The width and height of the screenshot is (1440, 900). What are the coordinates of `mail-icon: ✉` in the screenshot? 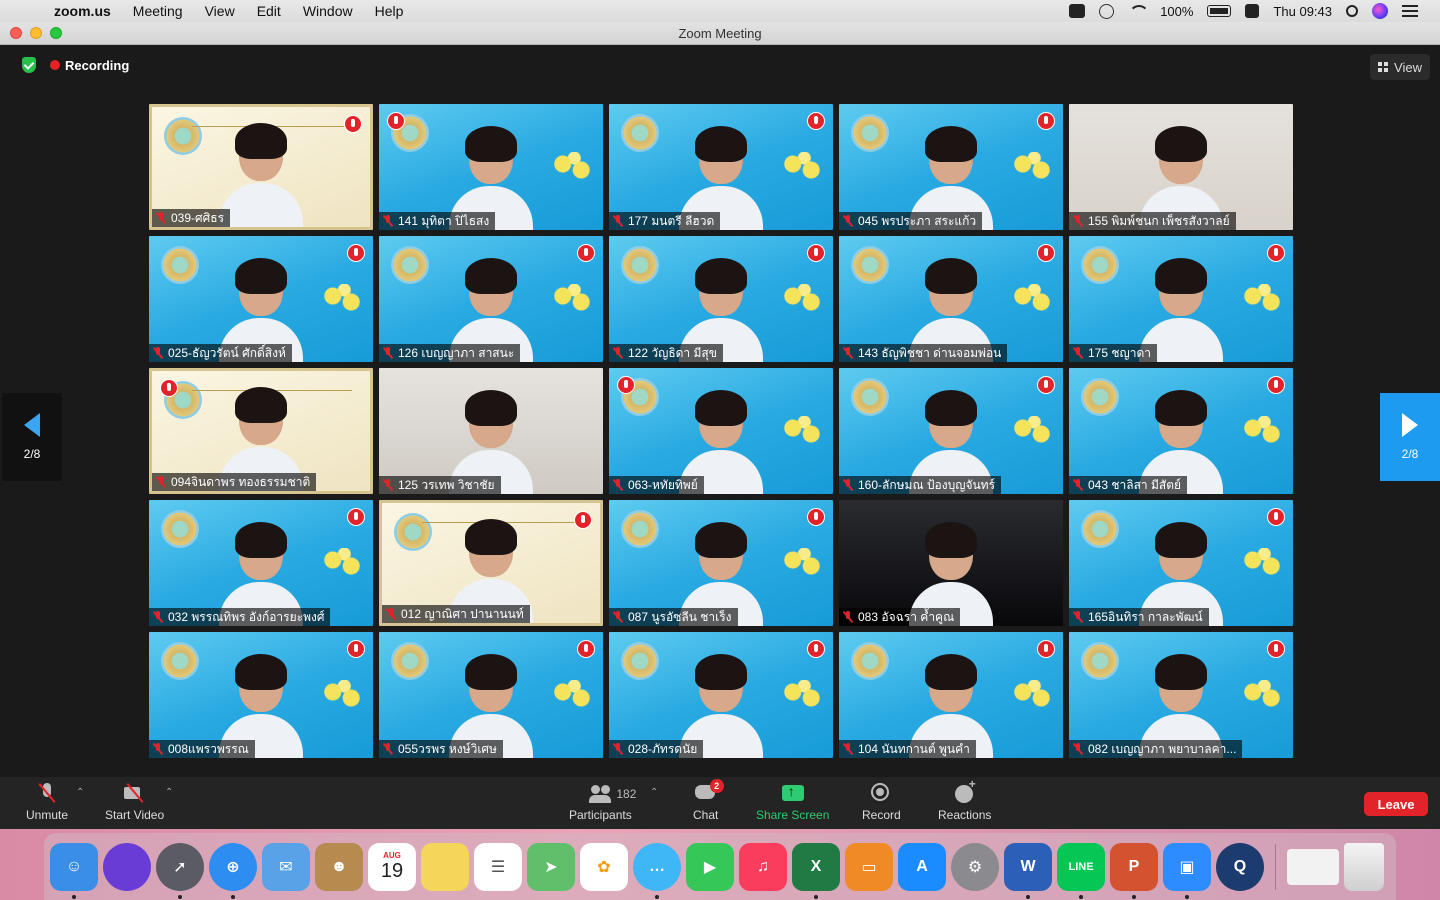 It's located at (286, 866).